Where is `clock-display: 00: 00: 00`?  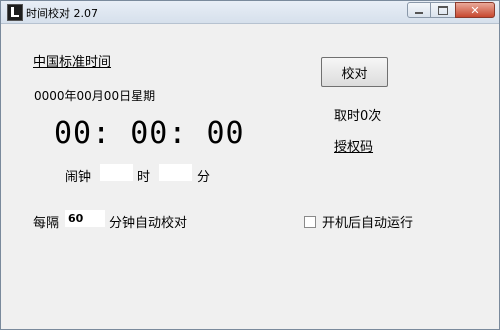
clock-display: 00: 00: 00 is located at coordinates (149, 133).